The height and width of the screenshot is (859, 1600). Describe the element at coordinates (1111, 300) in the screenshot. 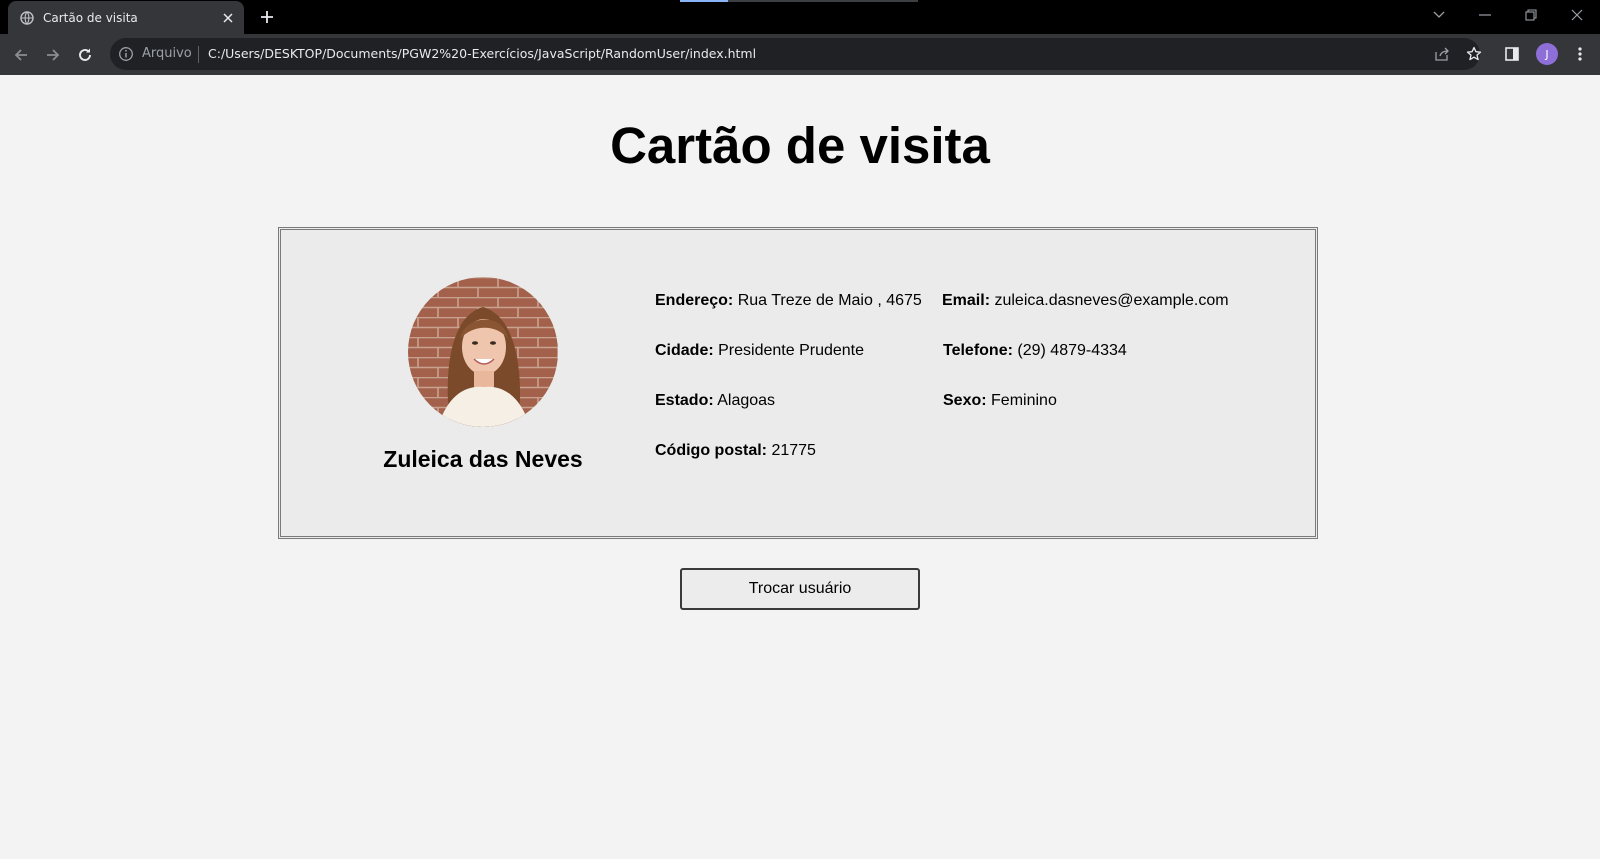

I see `field-value: zuleica.dasneves@example.com` at that location.